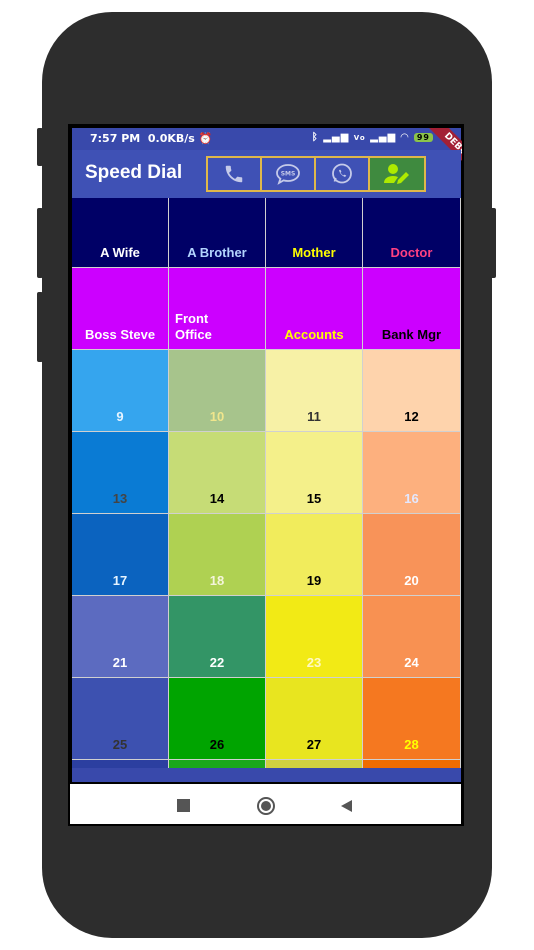  I want to click on tile-label: 25, so click(120, 744).